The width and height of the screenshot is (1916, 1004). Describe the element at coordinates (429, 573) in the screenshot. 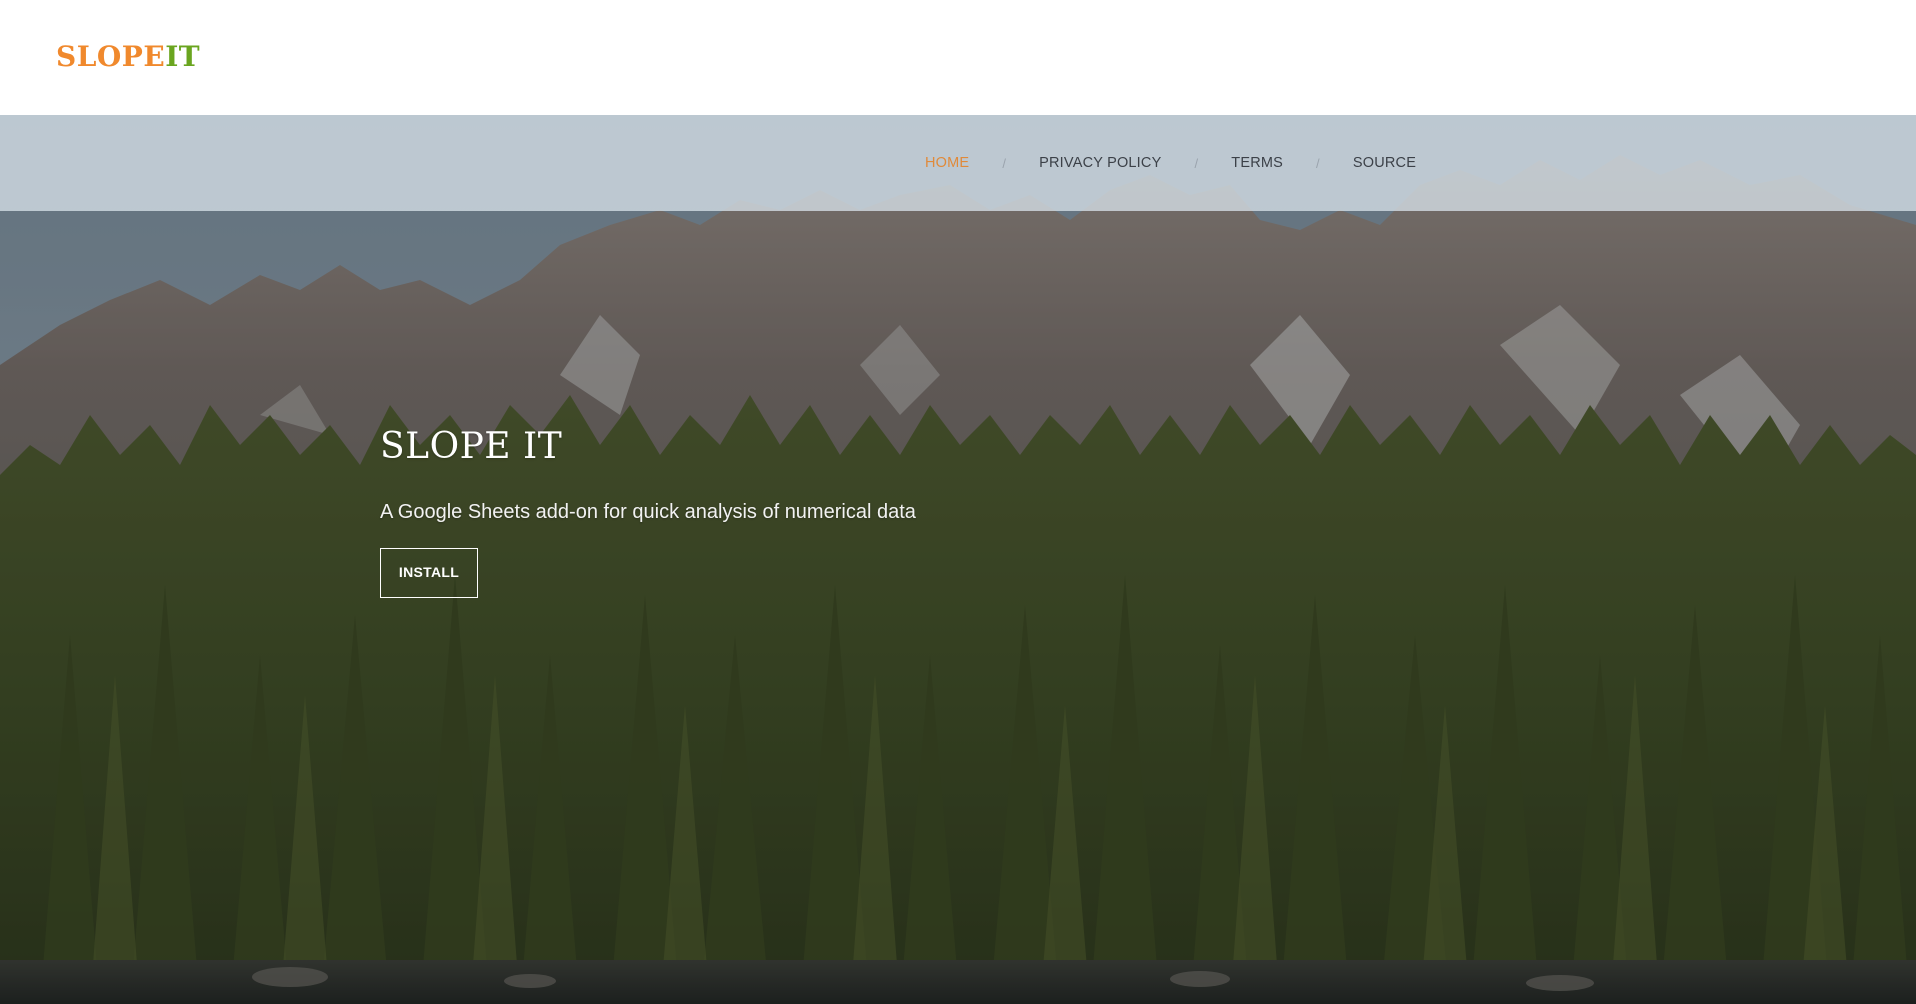

I see `install-button: INSTALL` at that location.